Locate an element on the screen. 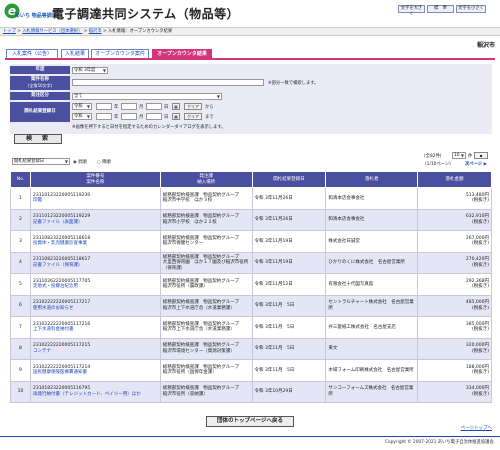 The width and height of the screenshot is (500, 450). winner: サンコーフォームズ株式会社 名古屋営業所 is located at coordinates (372, 391).